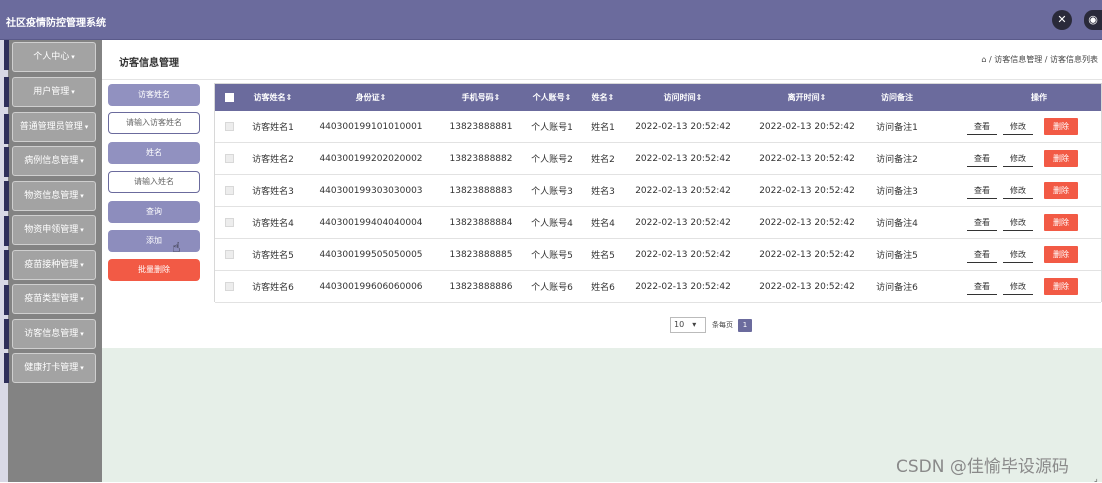 This screenshot has height=483, width=1102. What do you see at coordinates (273, 256) in the screenshot?
I see `cell-visitor: 访客姓名5` at bounding box center [273, 256].